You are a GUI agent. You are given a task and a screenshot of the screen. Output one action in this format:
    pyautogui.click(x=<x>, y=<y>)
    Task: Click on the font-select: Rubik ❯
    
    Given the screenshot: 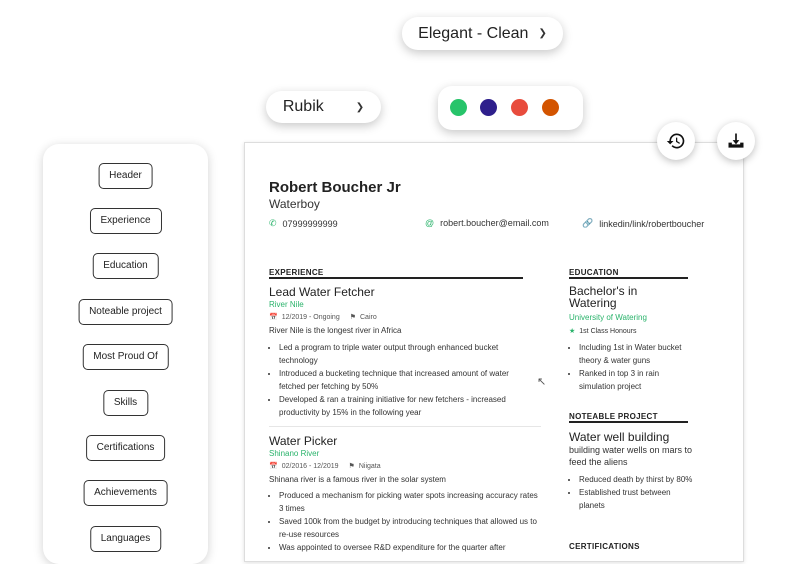 What is the action you would take?
    pyautogui.click(x=323, y=107)
    